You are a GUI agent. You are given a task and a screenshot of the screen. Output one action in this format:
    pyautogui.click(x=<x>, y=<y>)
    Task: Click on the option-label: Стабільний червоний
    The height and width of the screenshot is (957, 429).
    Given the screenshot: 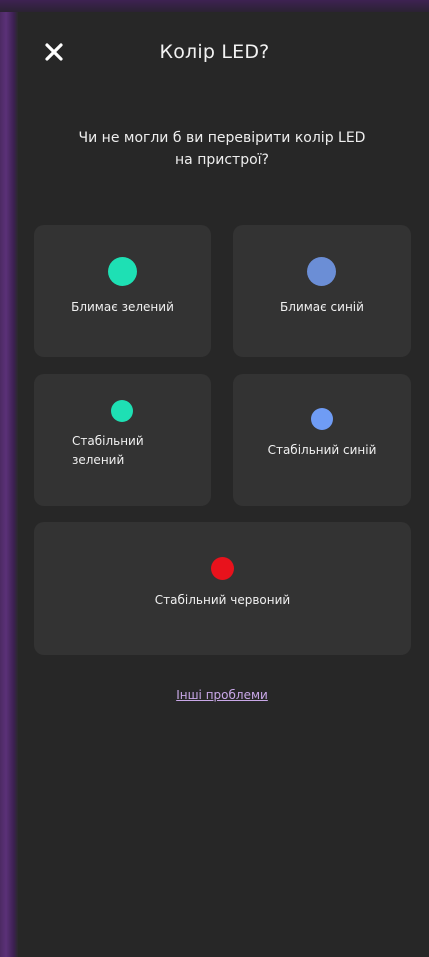 What is the action you would take?
    pyautogui.click(x=222, y=600)
    